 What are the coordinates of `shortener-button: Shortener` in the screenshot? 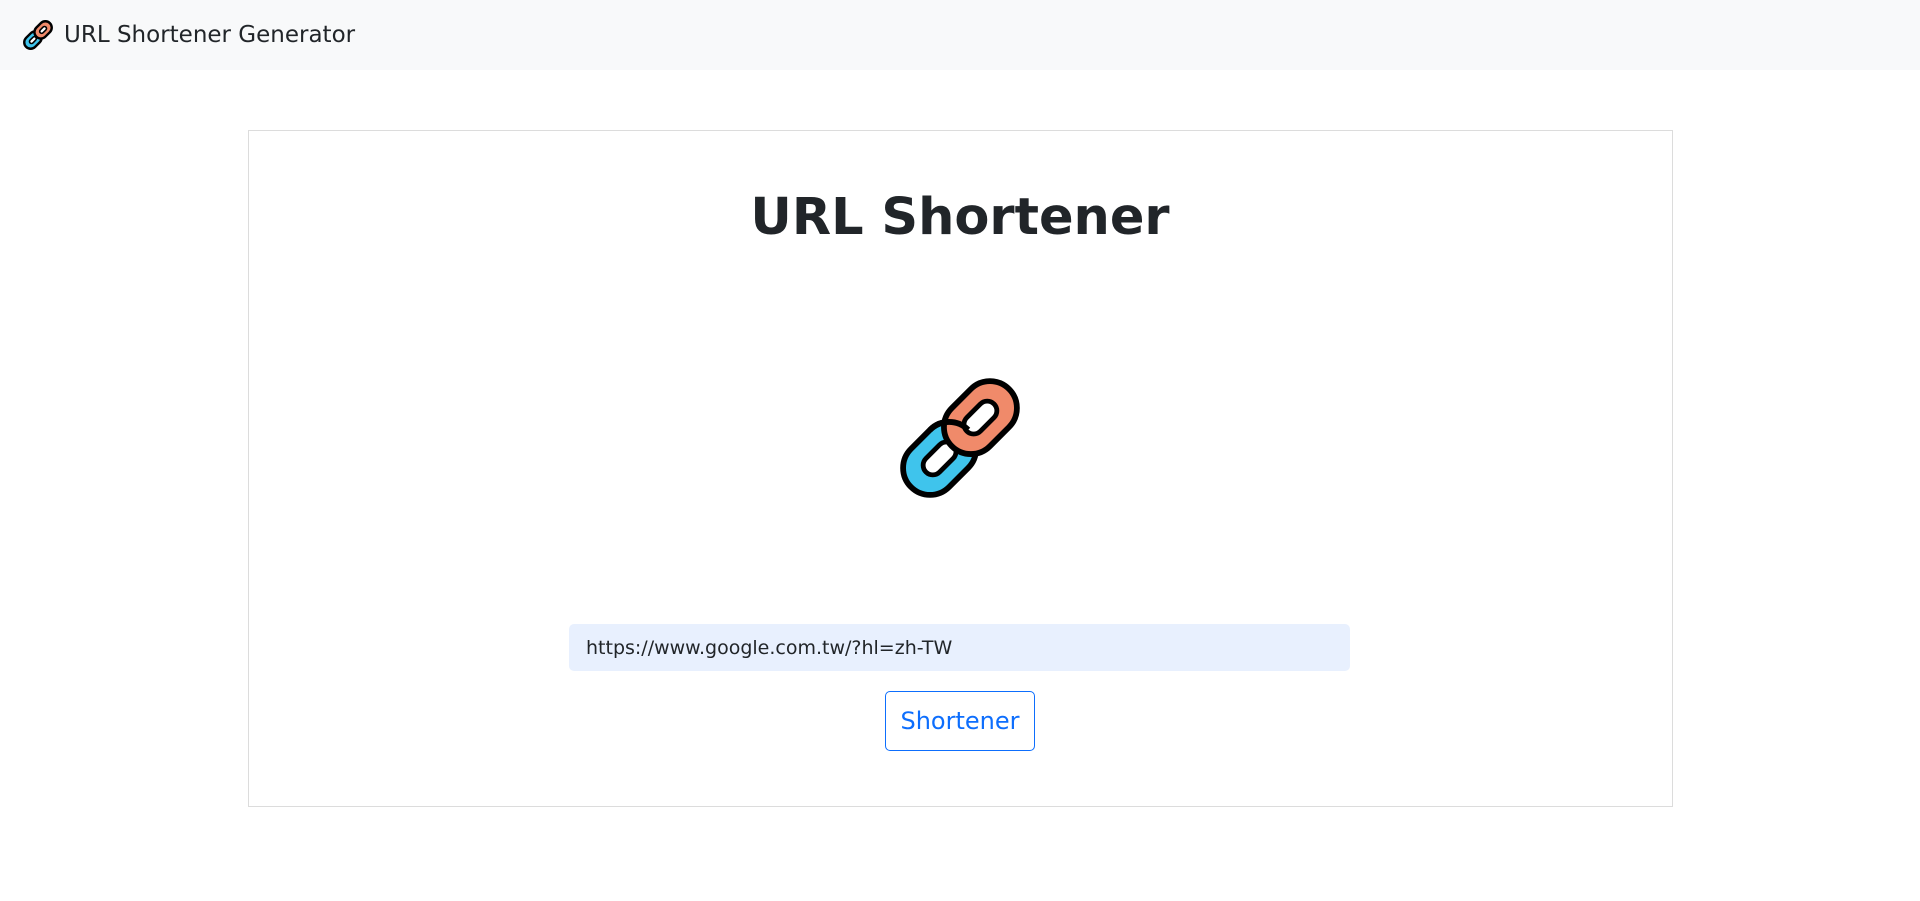 It's located at (960, 721).